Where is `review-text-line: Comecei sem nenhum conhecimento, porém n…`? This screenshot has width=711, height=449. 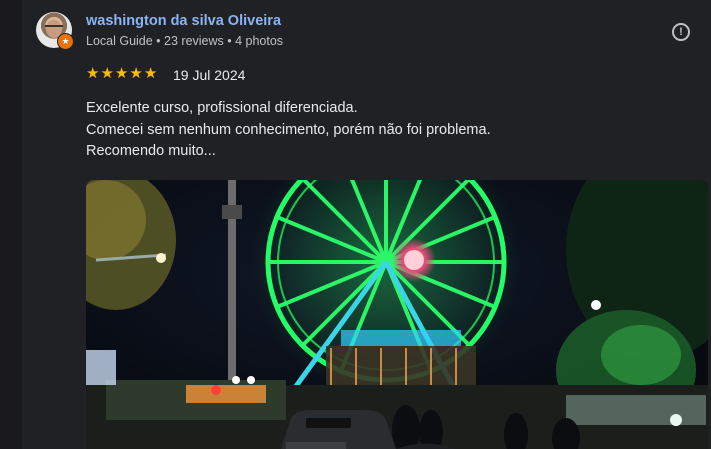 review-text-line: Comecei sem nenhum conhecimento, porém n… is located at coordinates (288, 129).